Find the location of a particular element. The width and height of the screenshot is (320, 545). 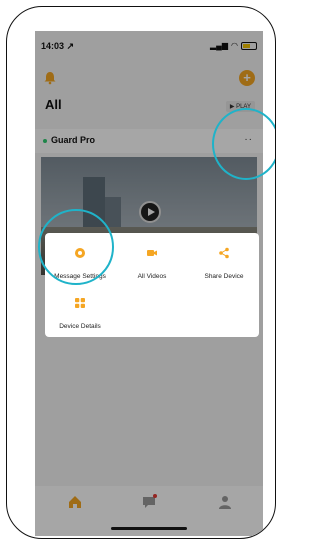

share-device-label: Share Device is located at coordinates (224, 276).